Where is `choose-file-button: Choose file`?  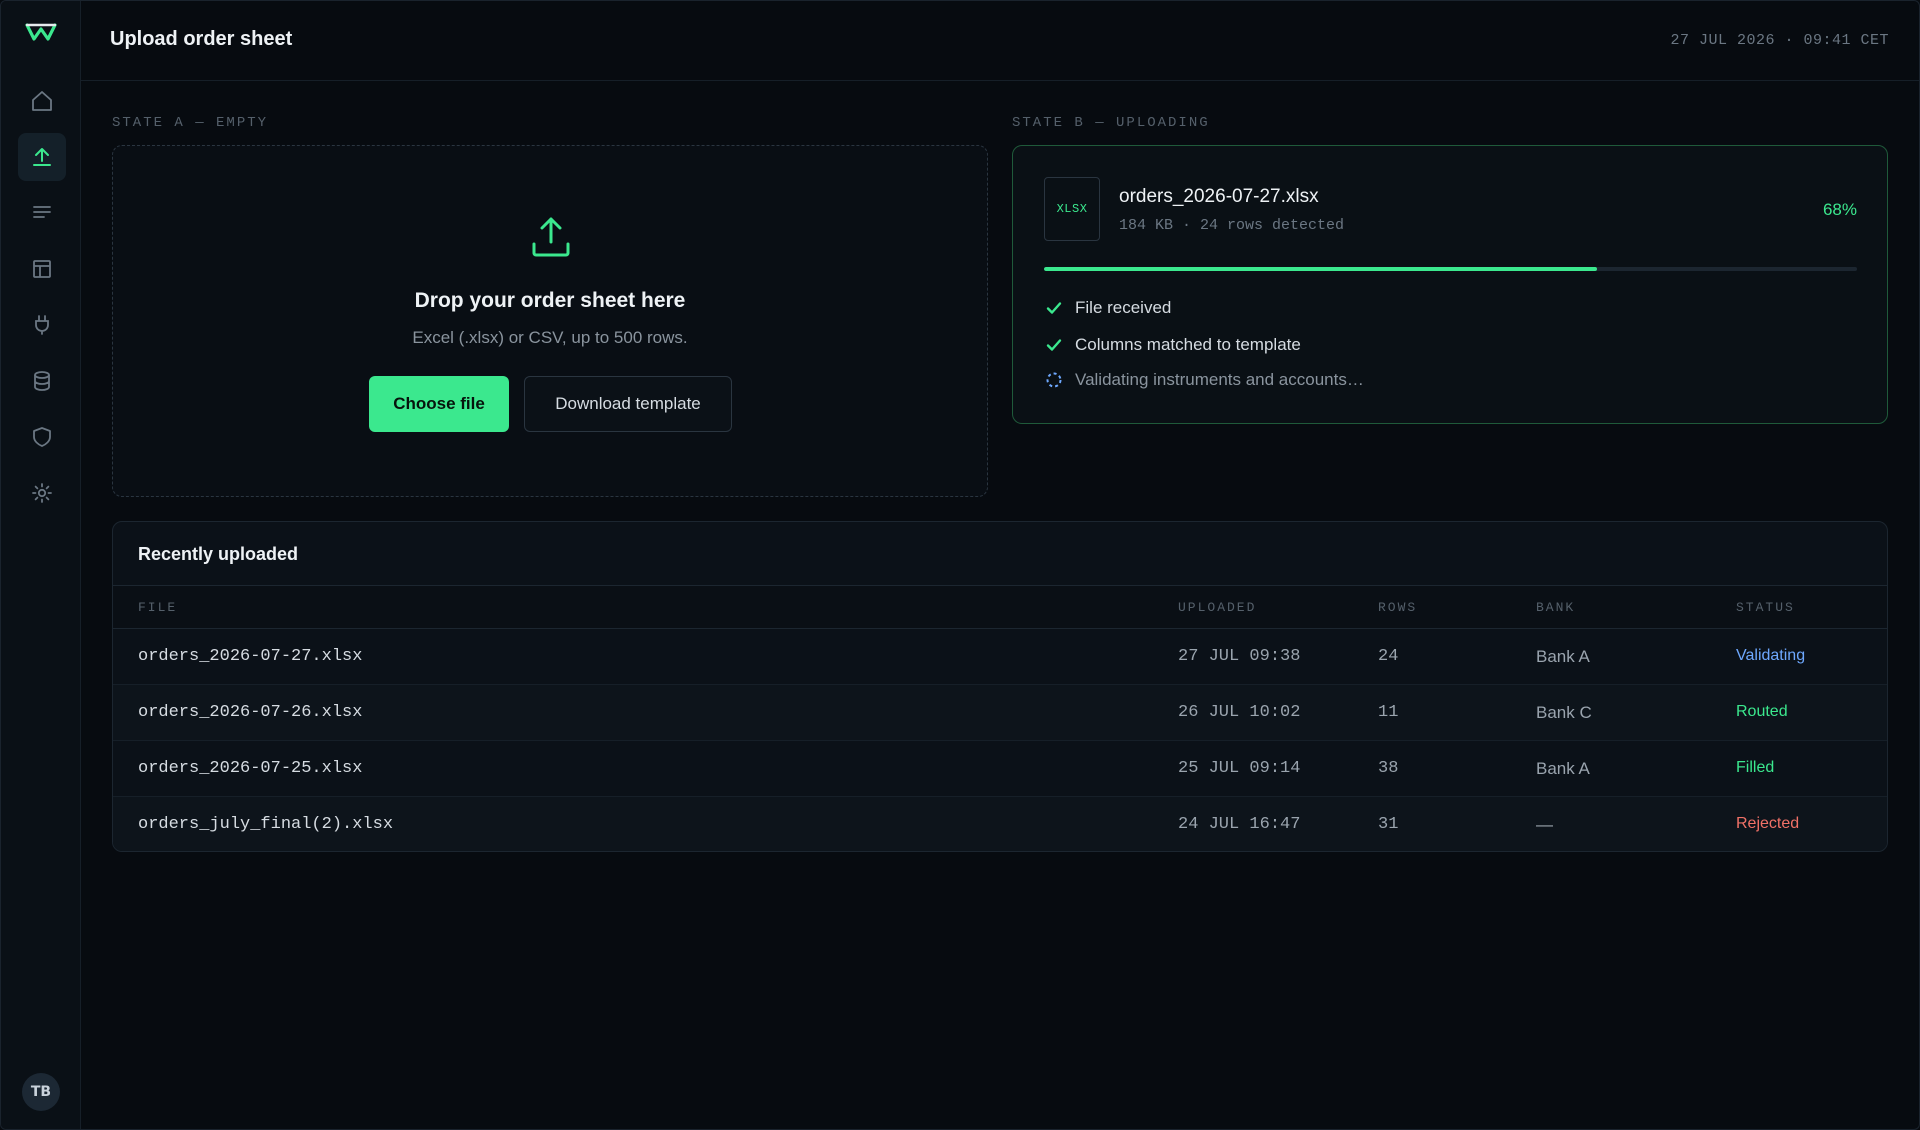
choose-file-button: Choose file is located at coordinates (439, 404).